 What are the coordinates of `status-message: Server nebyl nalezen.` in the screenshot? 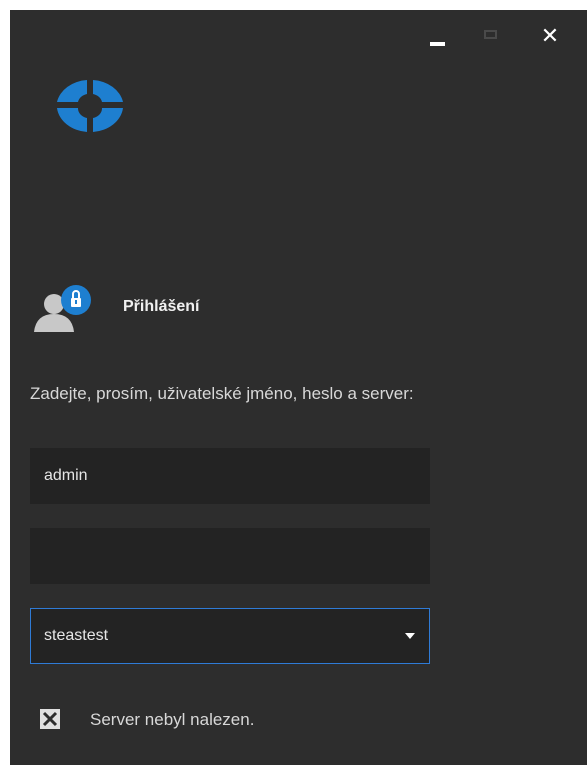 It's located at (172, 719).